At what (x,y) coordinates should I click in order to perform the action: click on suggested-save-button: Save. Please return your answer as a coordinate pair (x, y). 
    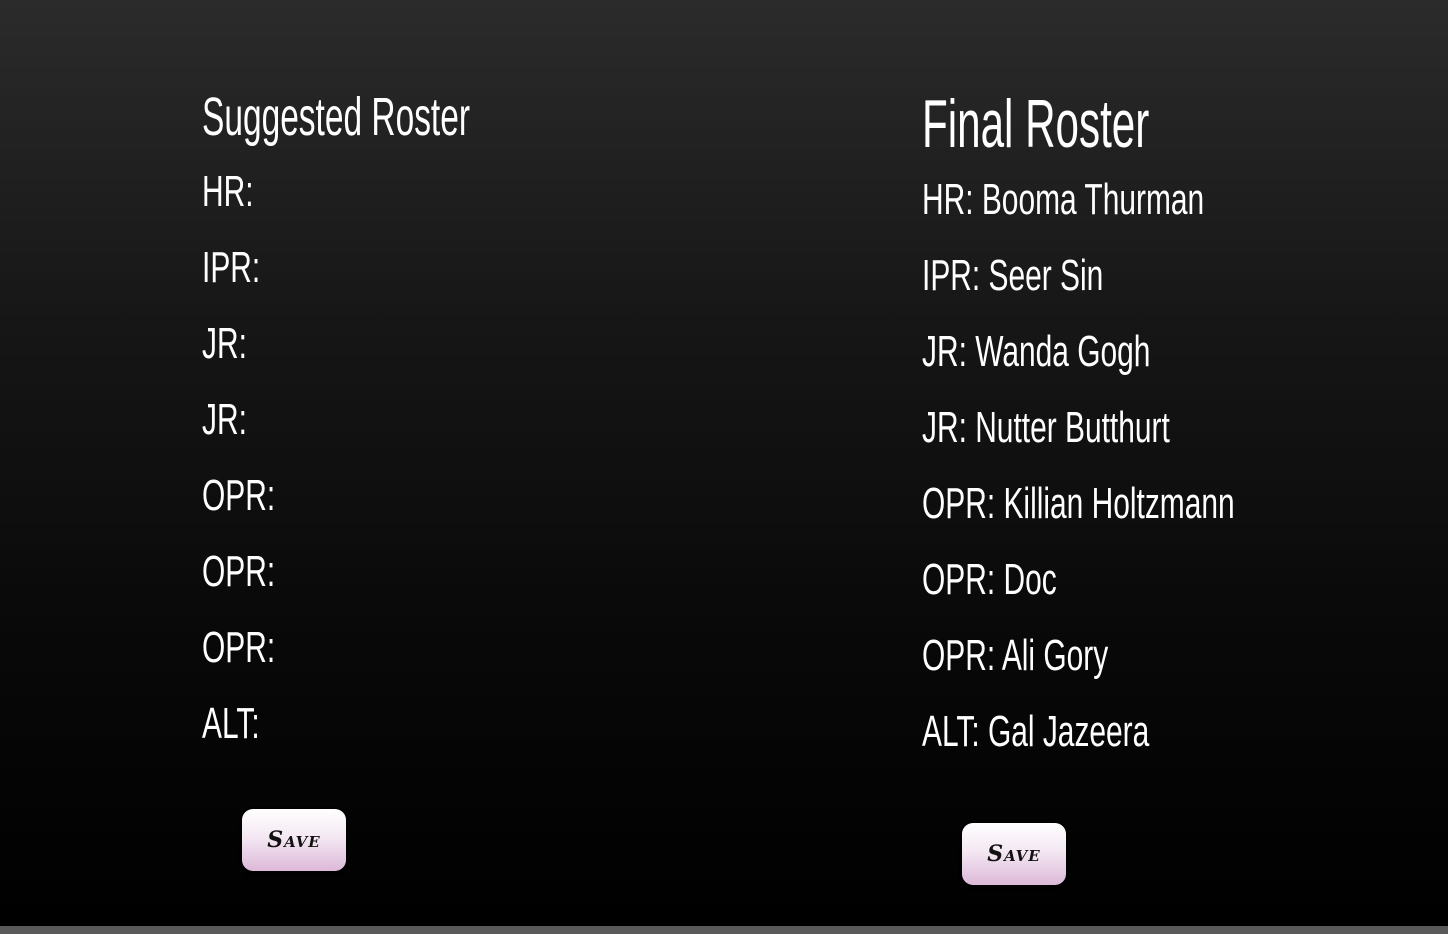
    Looking at the image, I should click on (294, 840).